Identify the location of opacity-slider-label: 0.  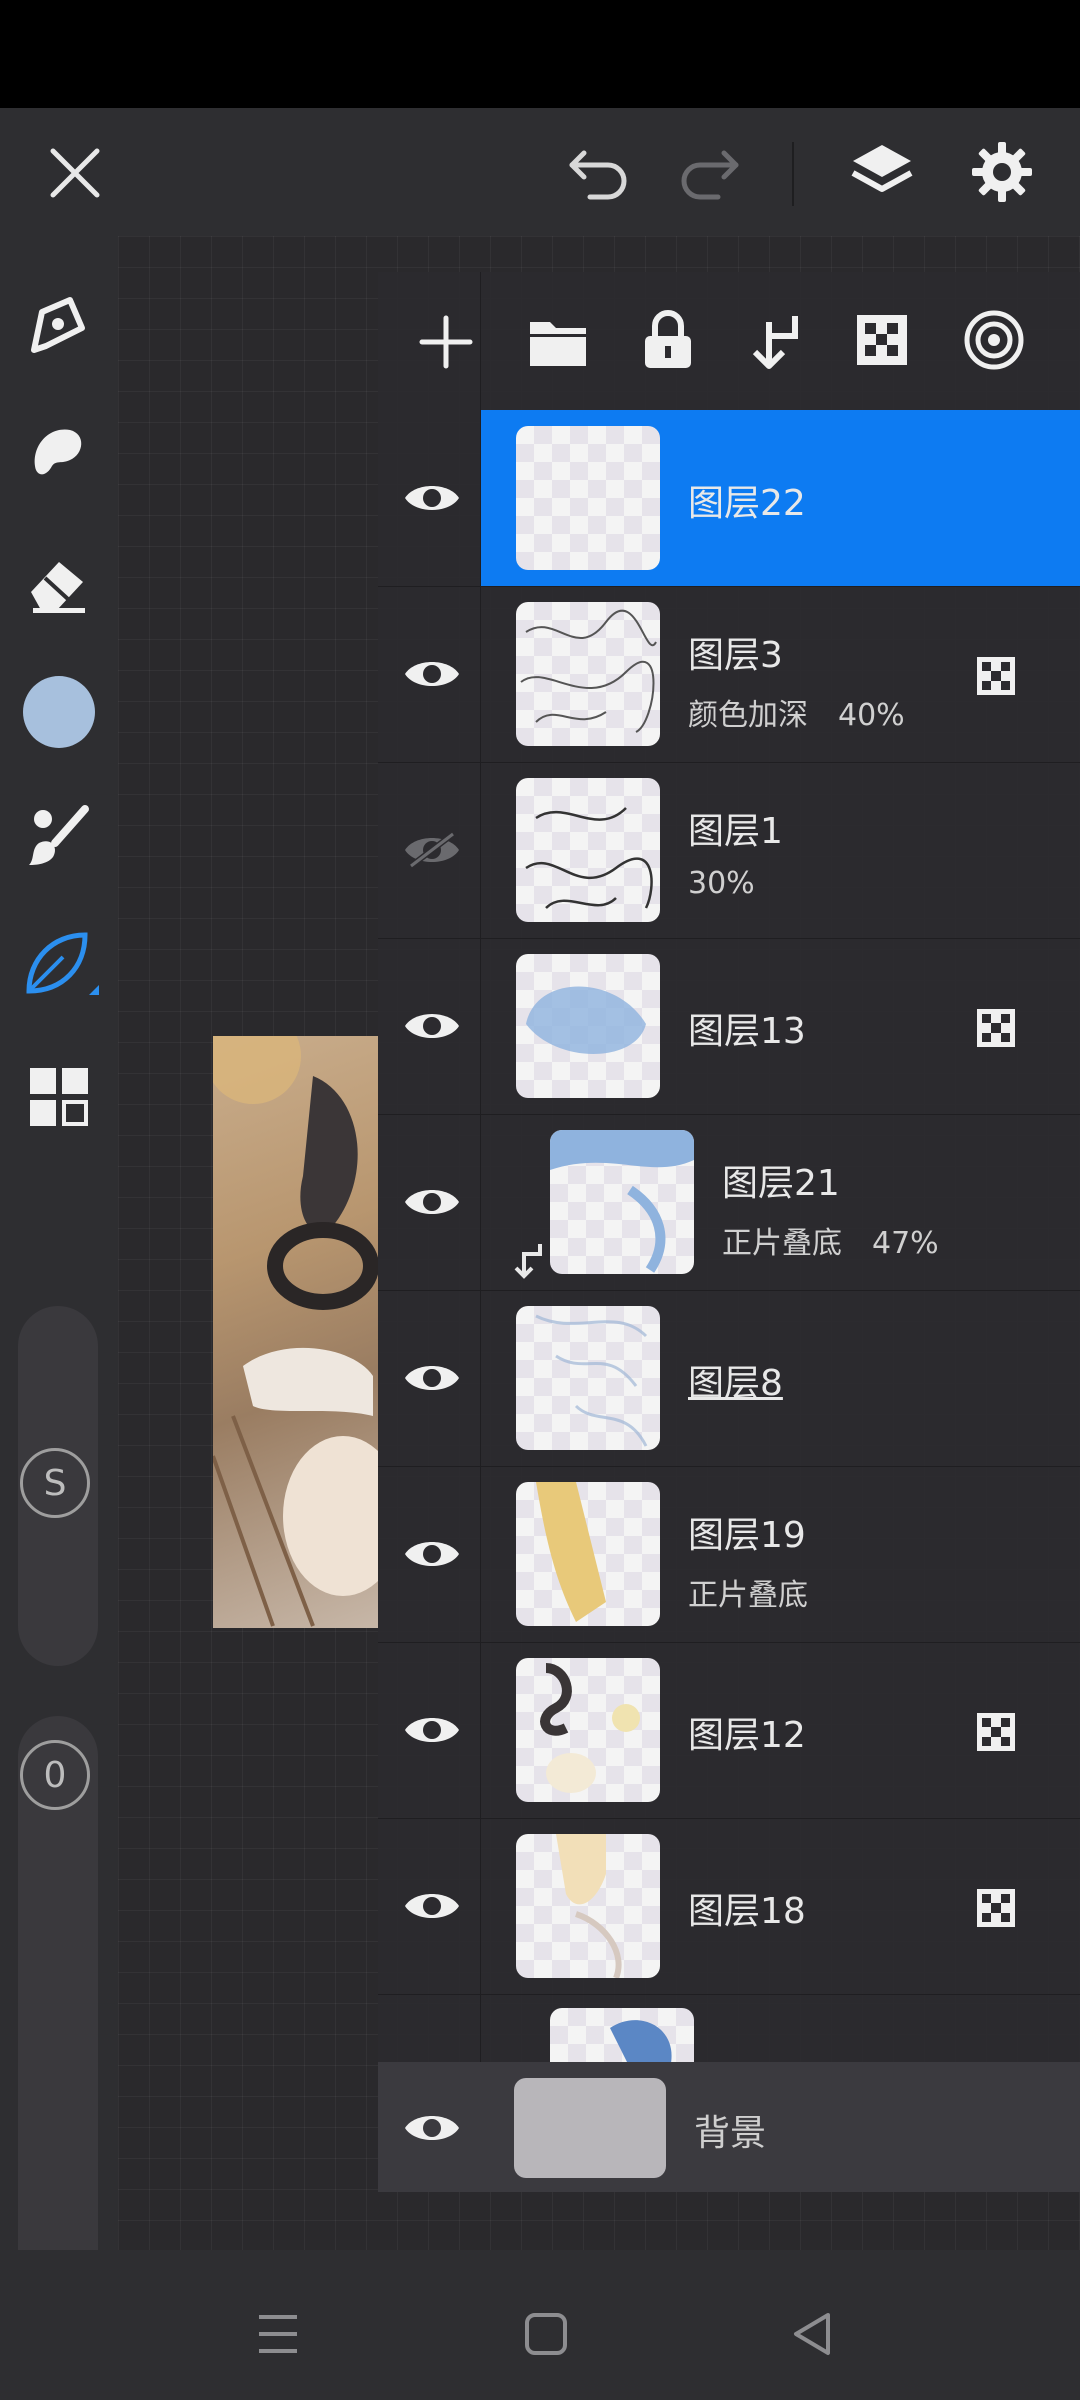
(55, 1775).